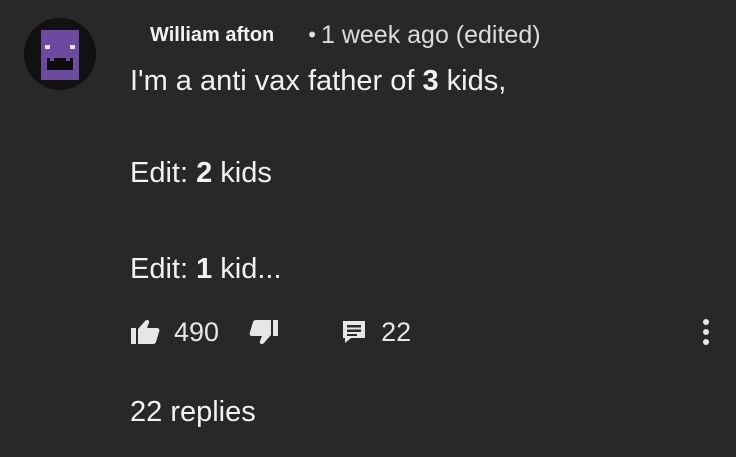 This screenshot has width=736, height=457. I want to click on more-options-button, so click(706, 332).